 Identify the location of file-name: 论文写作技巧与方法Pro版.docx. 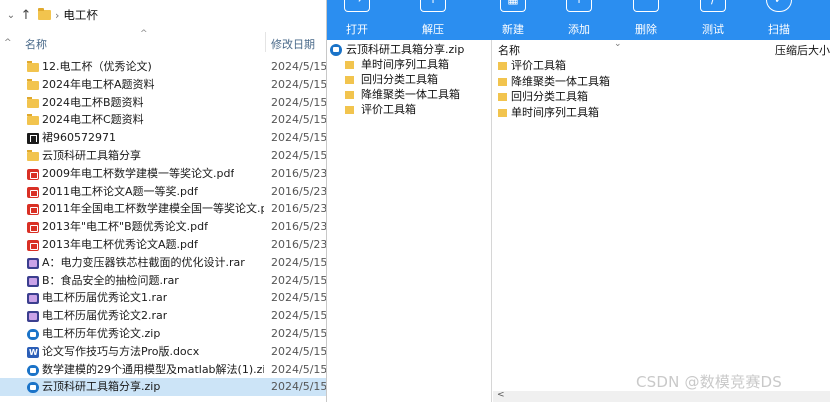
(121, 351).